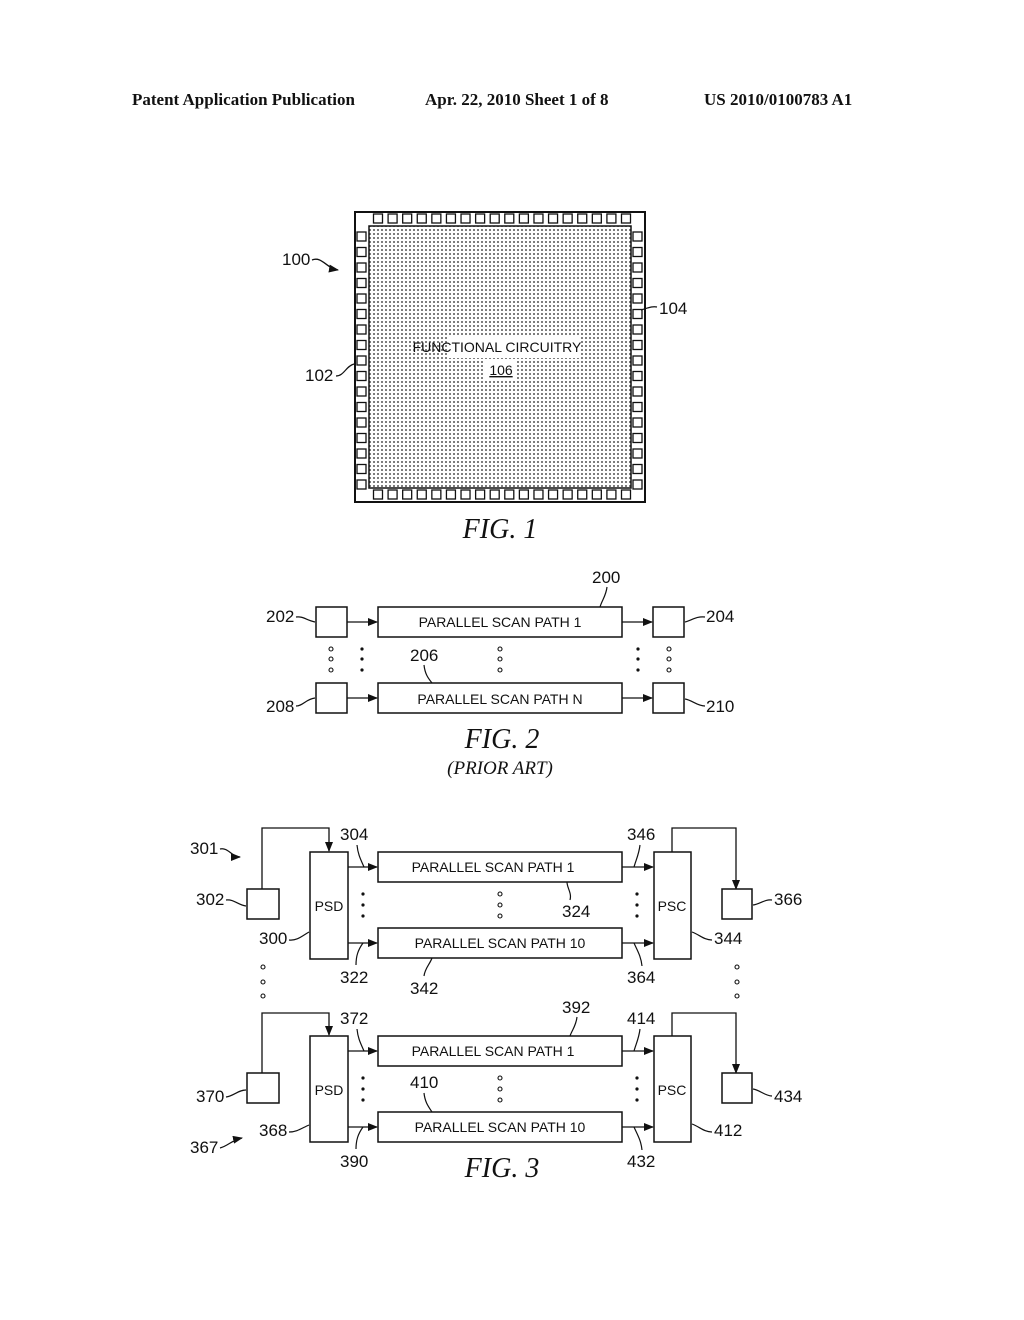 The width and height of the screenshot is (1024, 1320). What do you see at coordinates (788, 1096) in the screenshot?
I see `ref-434: 434` at bounding box center [788, 1096].